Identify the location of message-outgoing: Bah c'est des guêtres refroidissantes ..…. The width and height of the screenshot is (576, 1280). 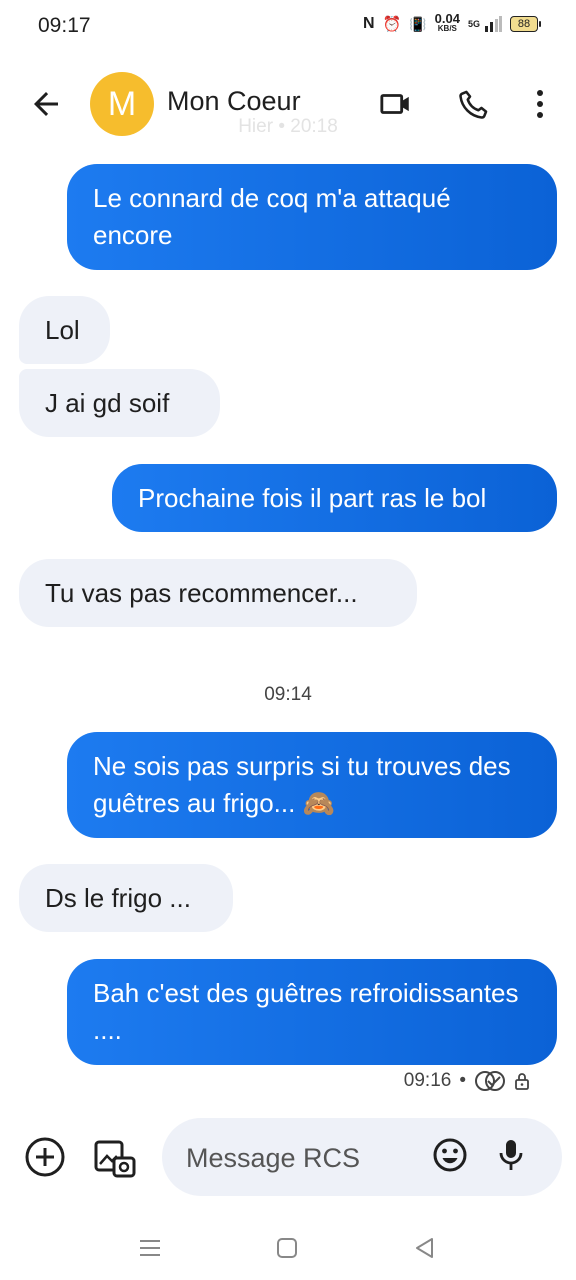
(312, 1012).